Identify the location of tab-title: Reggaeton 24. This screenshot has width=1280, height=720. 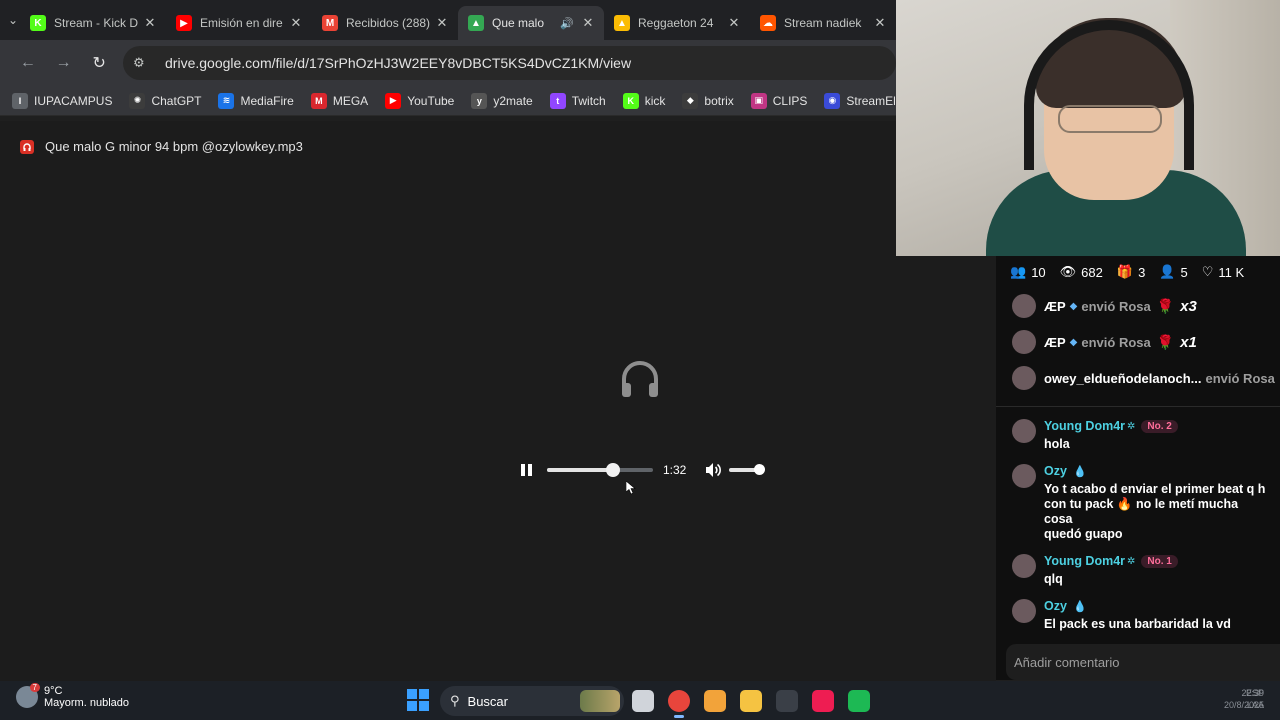
(676, 23).